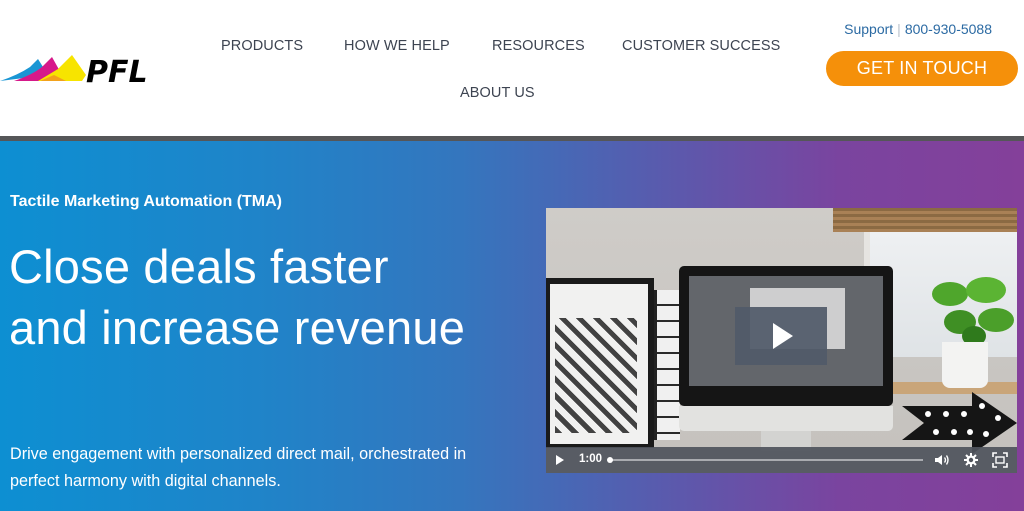  I want to click on video-progress-bar, so click(765, 460).